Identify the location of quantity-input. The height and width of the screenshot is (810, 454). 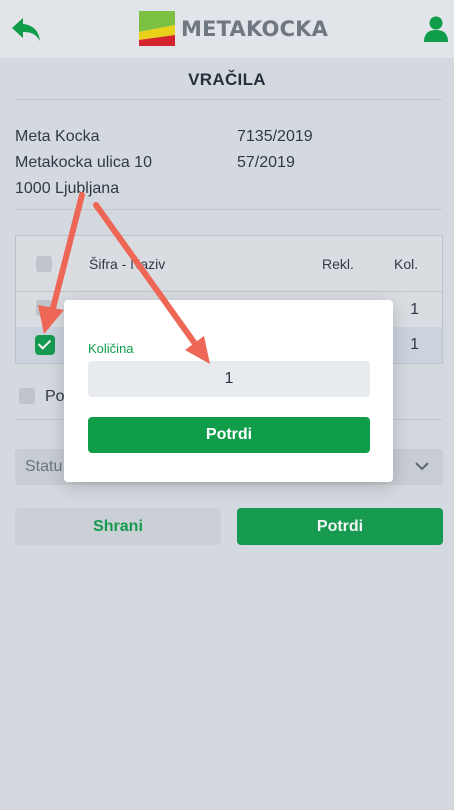
(229, 379).